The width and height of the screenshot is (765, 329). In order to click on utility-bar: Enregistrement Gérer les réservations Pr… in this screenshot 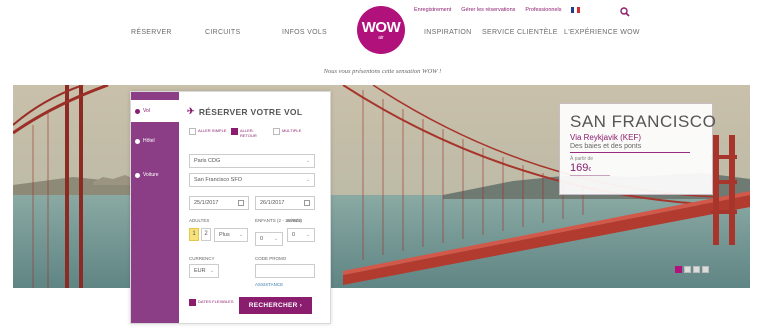, I will do `click(497, 10)`.